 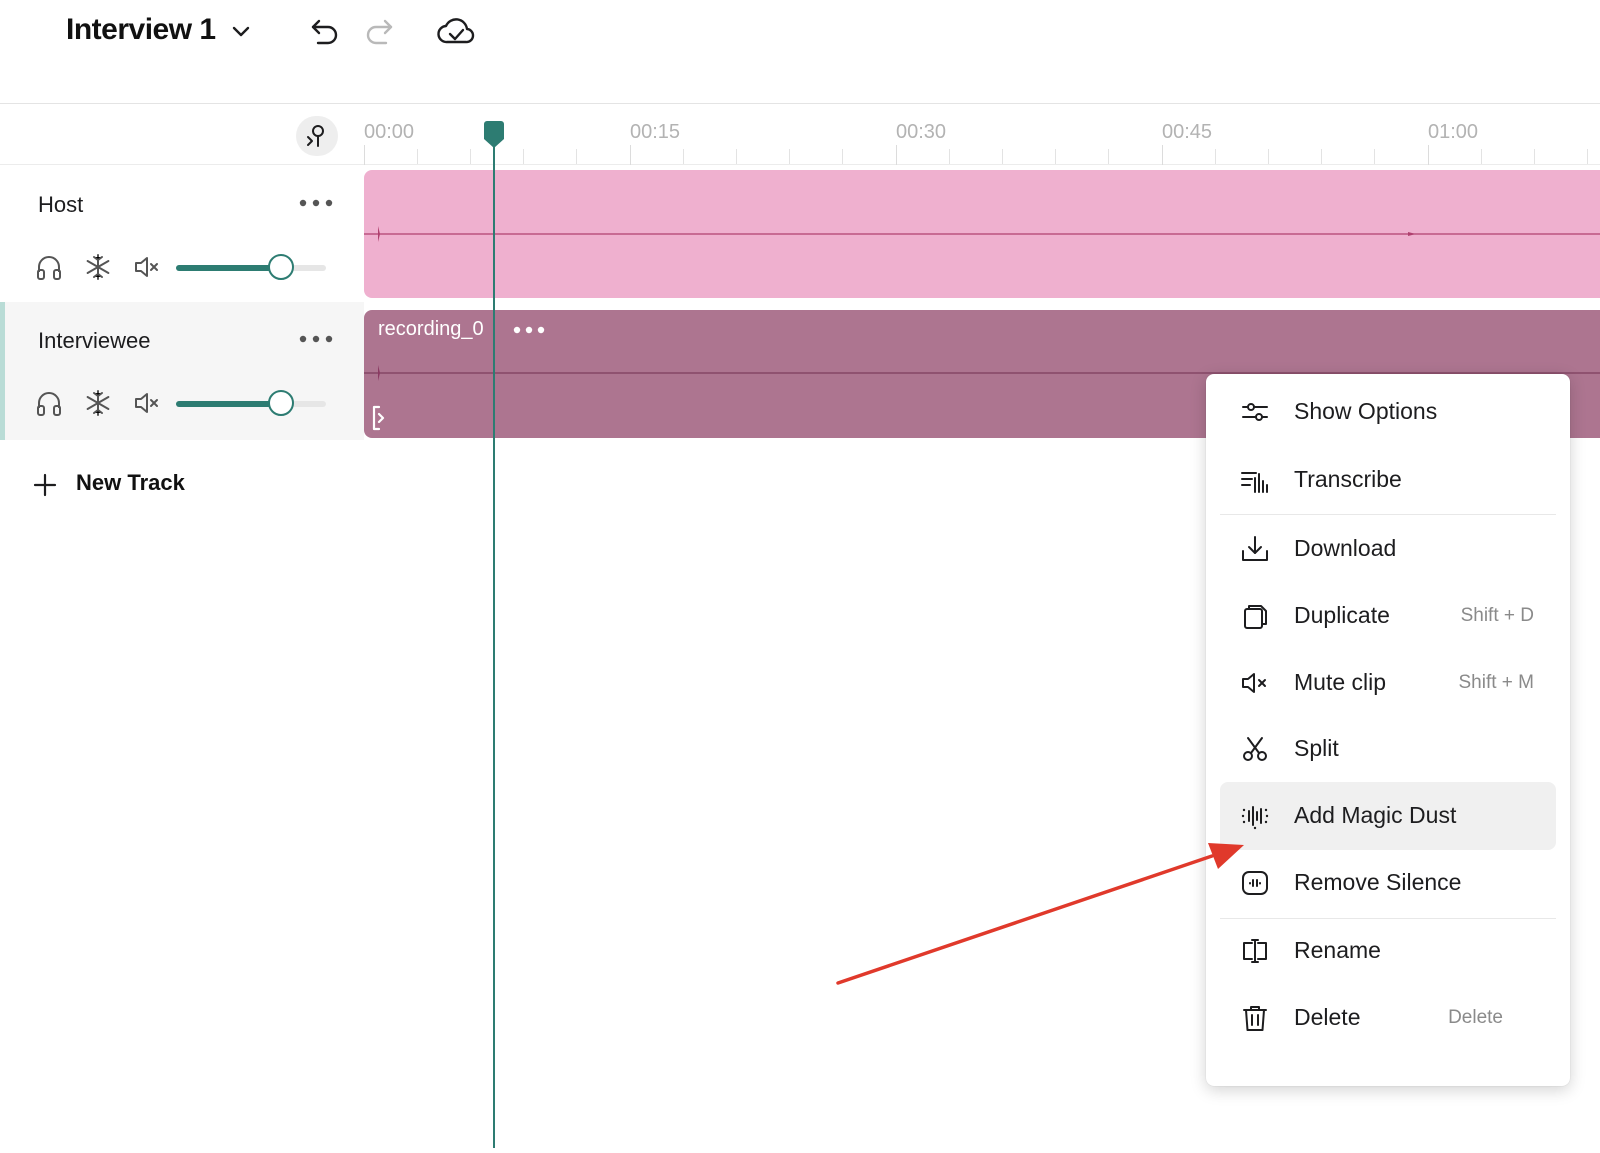 I want to click on menu-item-label: Split, so click(x=1316, y=748).